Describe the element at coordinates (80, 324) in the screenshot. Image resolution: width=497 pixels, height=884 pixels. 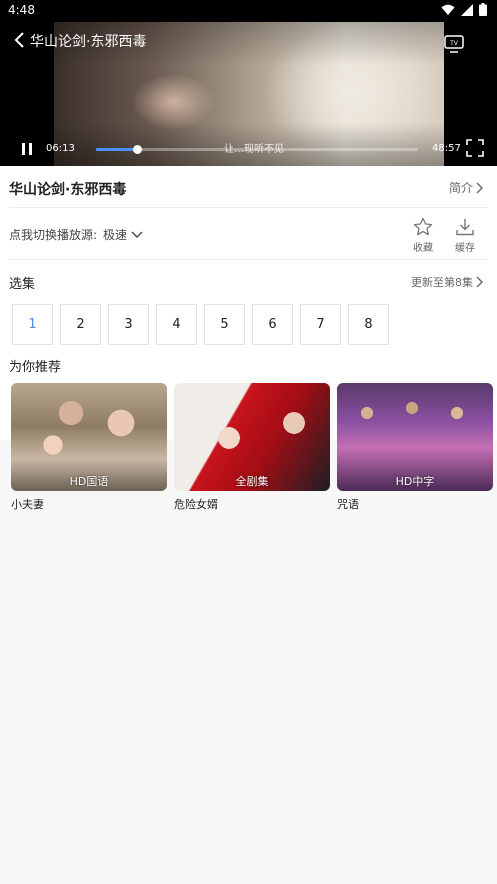
I see `episode-button: 2` at that location.